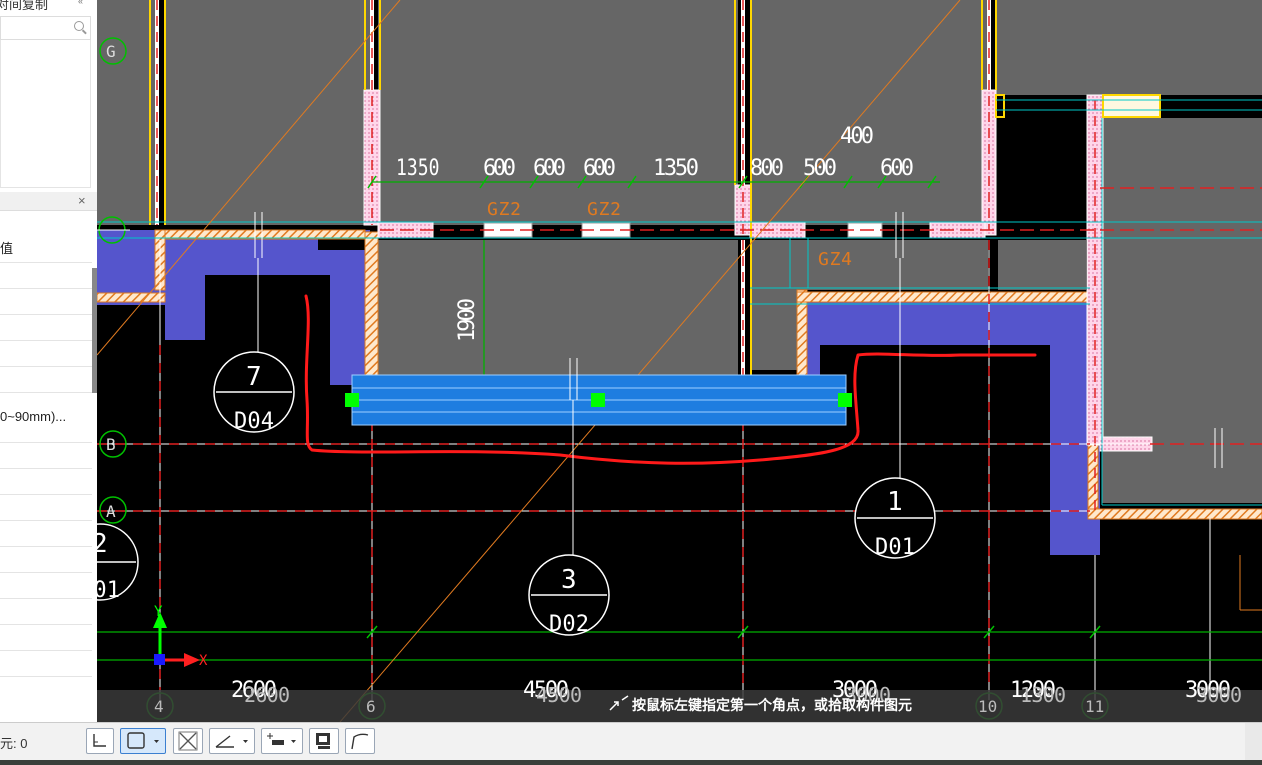 This screenshot has height=765, width=1262. I want to click on bottom-dimension: 3000, so click(1219, 695).